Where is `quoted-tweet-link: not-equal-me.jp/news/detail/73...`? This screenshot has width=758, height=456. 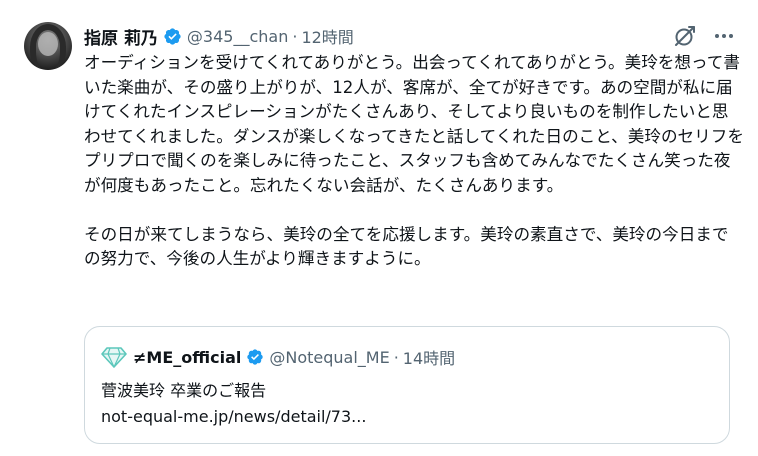
quoted-tweet-link: not-equal-me.jp/news/detail/73... is located at coordinates (233, 417).